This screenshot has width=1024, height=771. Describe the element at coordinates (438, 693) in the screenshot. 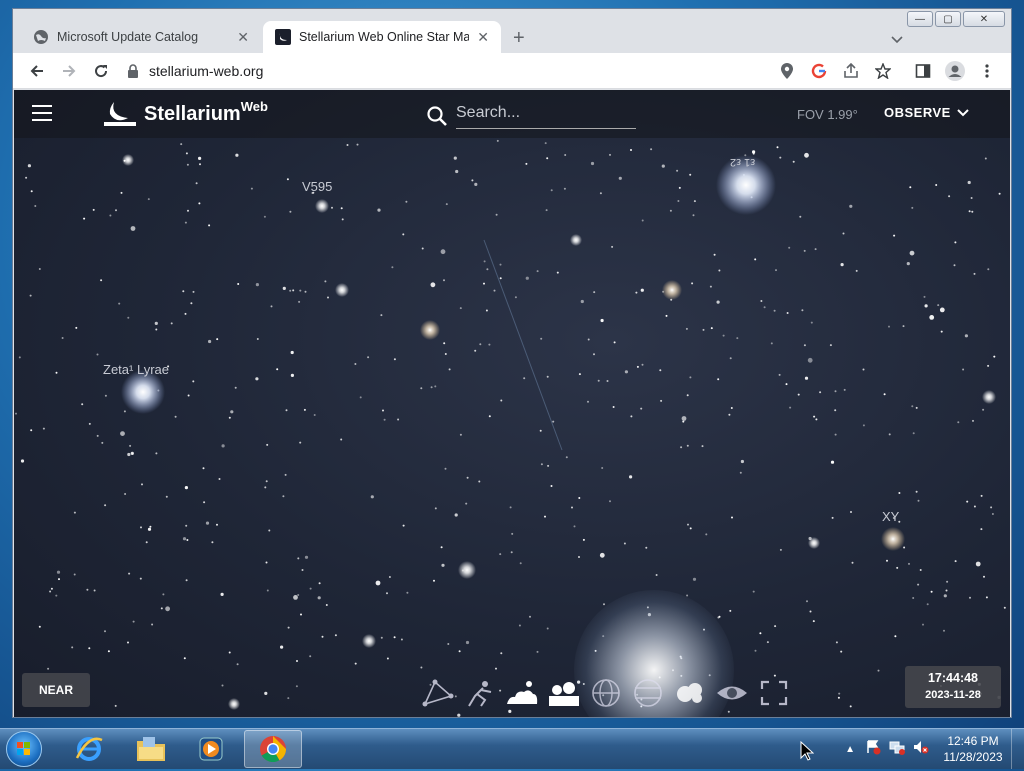

I see `constellations-icon` at that location.